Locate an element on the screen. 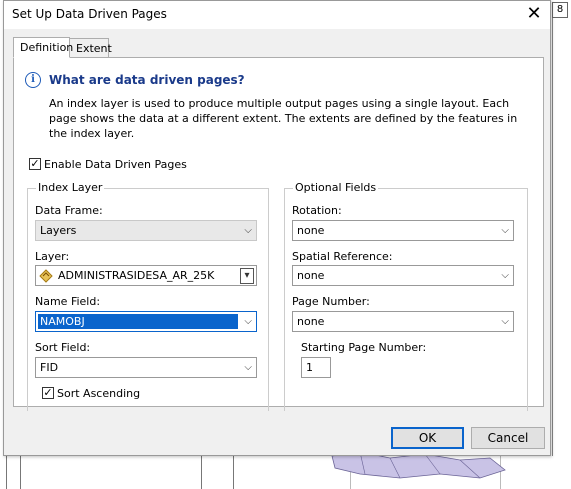 This screenshot has height=489, width=571. dialog-title: Set Up Data Driven Pages is located at coordinates (89, 14).